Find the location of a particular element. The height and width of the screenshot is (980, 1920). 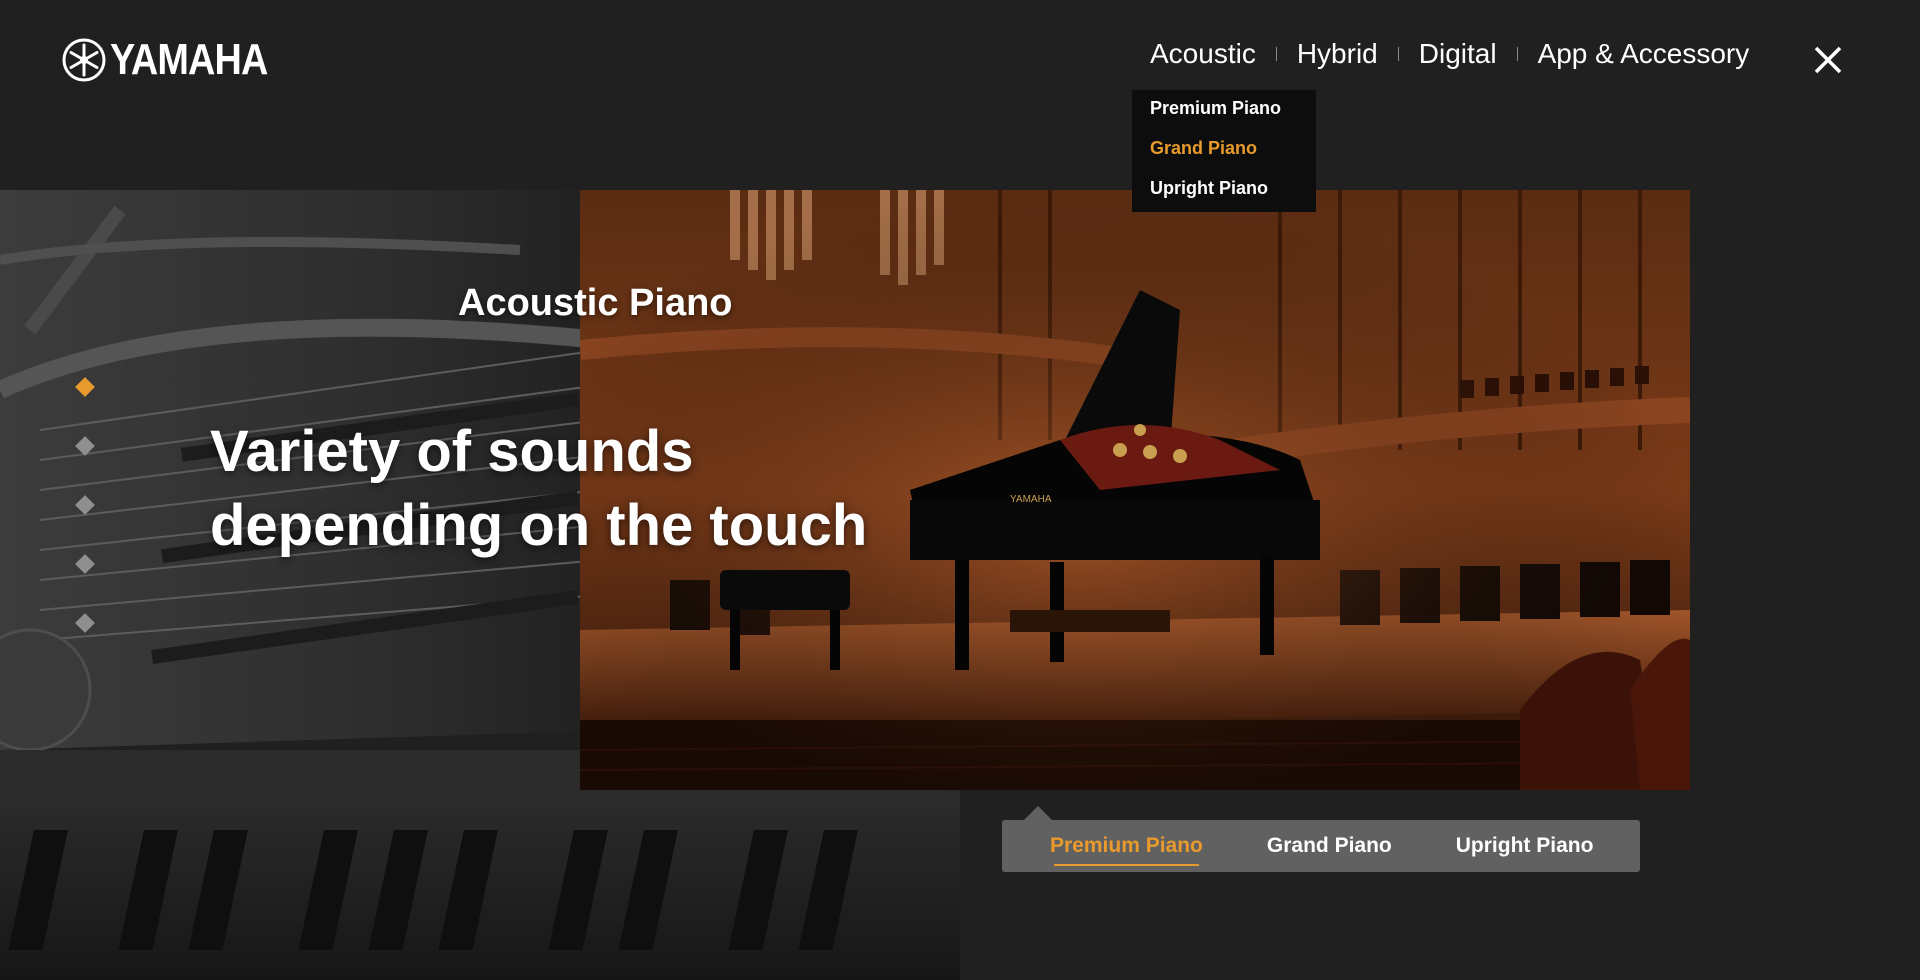

acoustic-dropdown-menu: Premium Piano Grand Piano Upright Piano is located at coordinates (1224, 151).